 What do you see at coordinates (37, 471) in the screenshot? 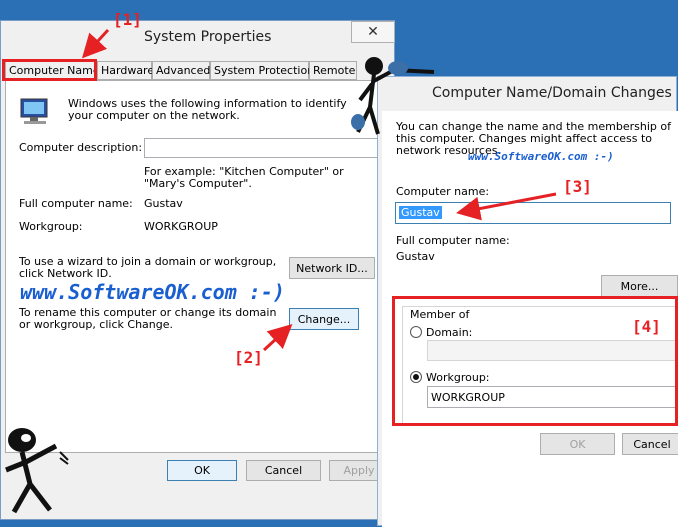
I see `dancing-figure-icon` at bounding box center [37, 471].